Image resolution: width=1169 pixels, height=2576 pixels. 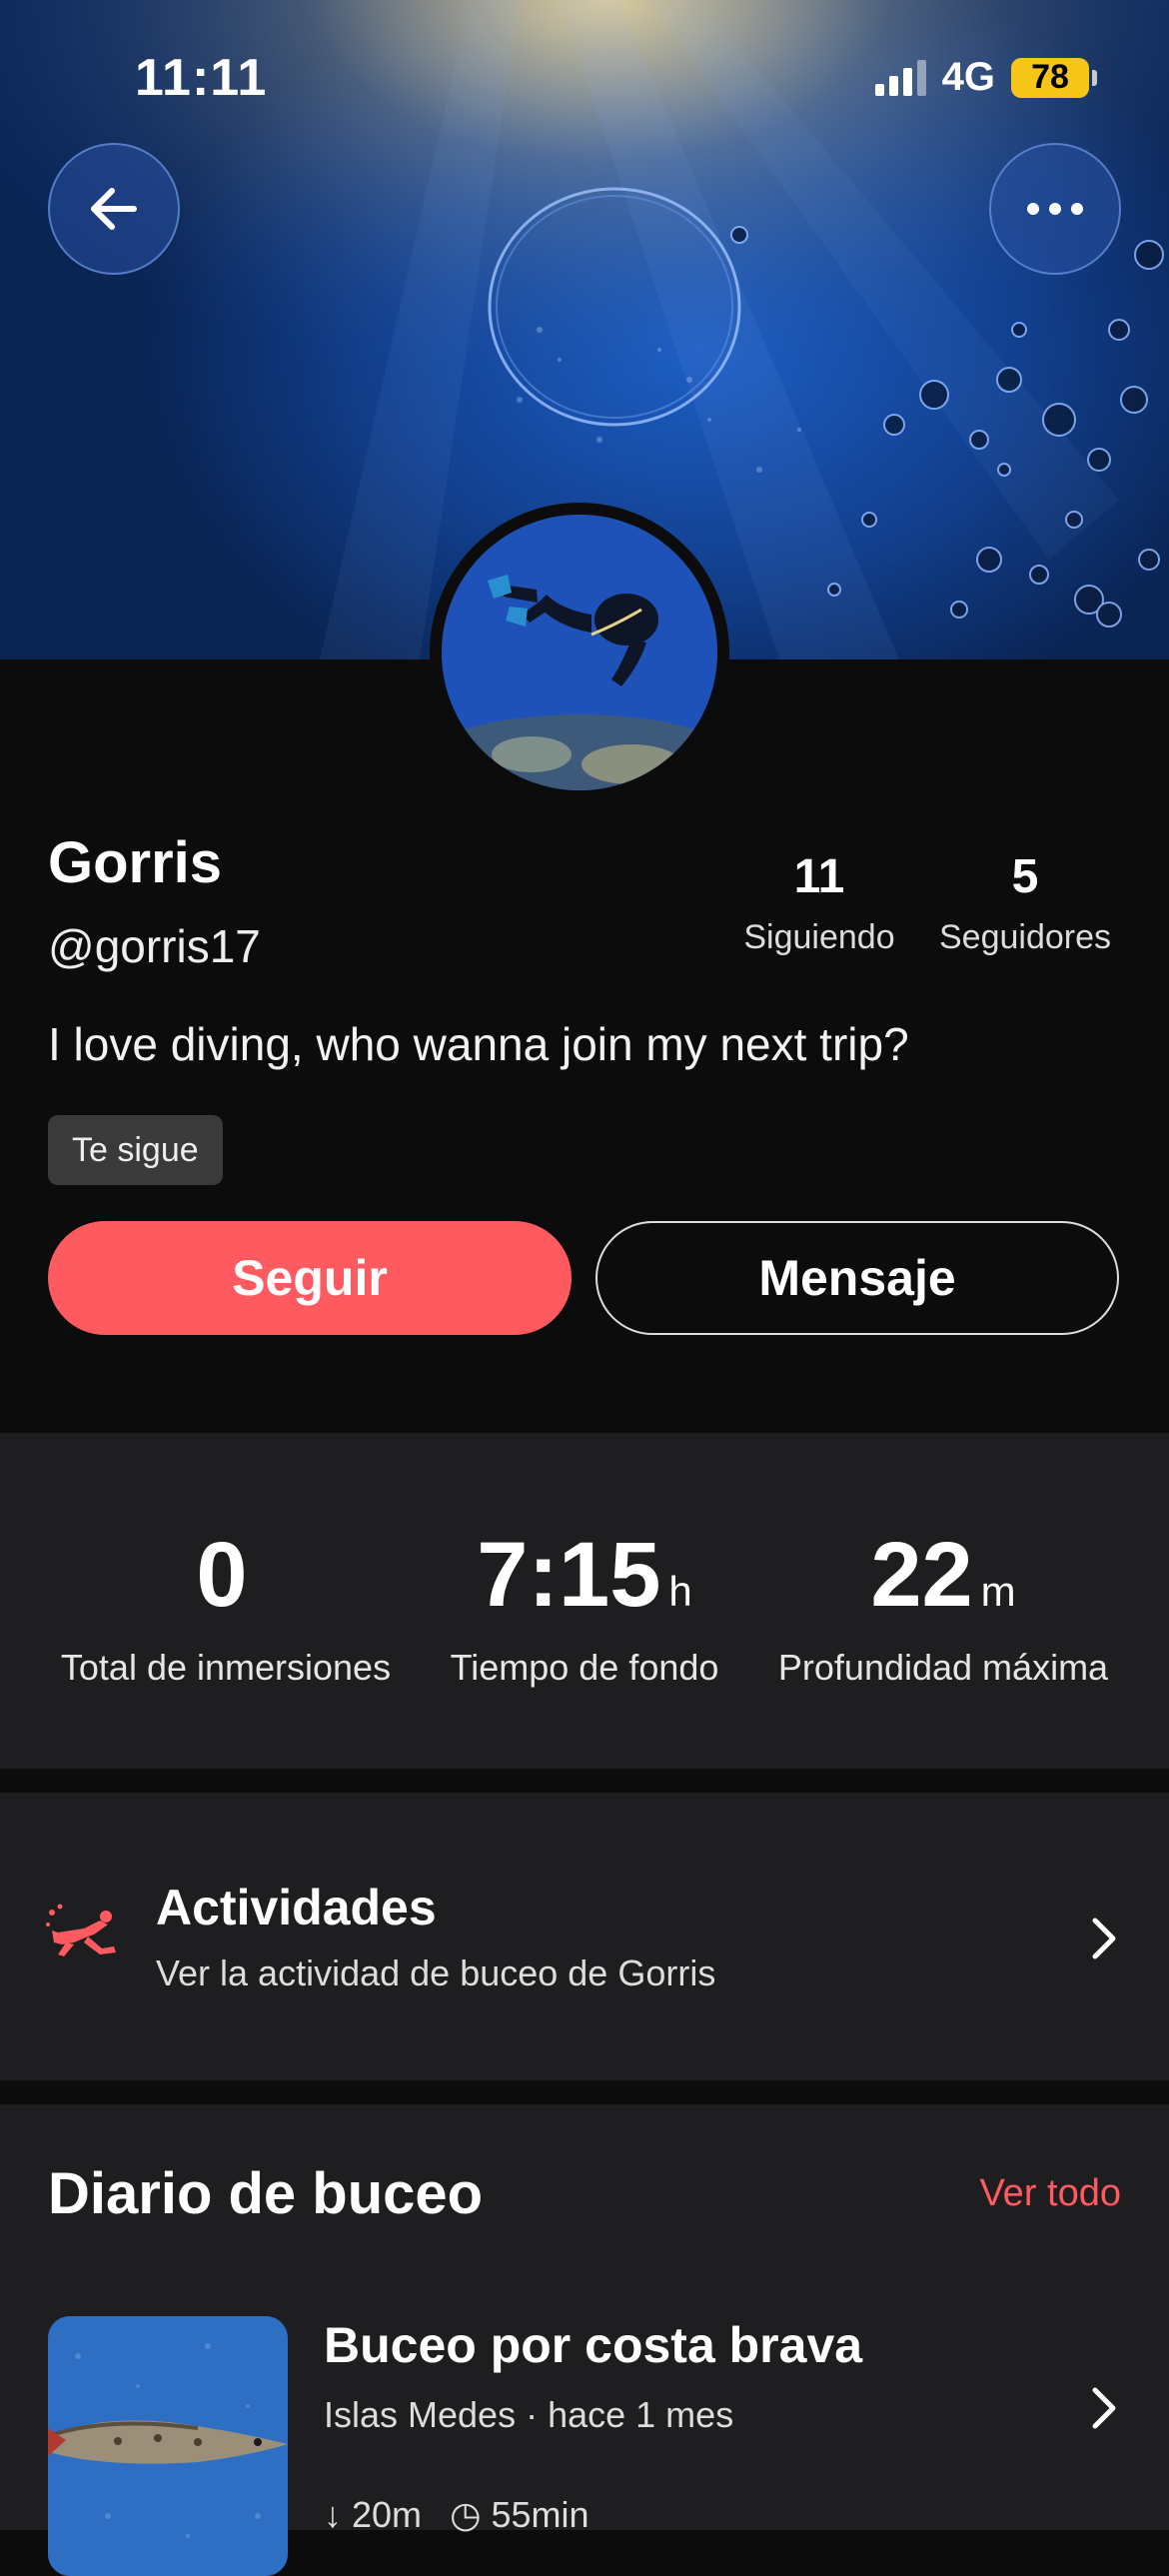 What do you see at coordinates (593, 2345) in the screenshot?
I see `dive-entry-title: Buceo por costa brava` at bounding box center [593, 2345].